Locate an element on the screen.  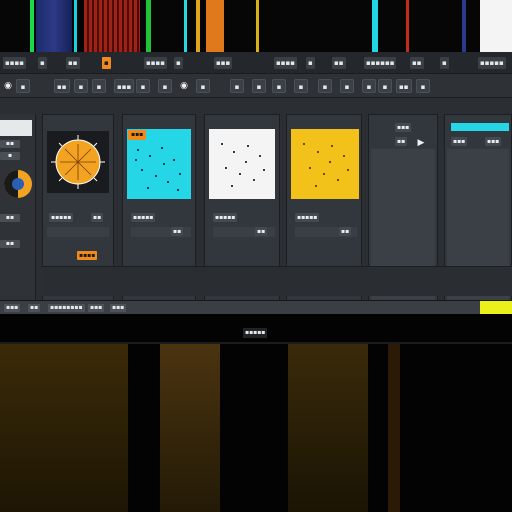
dial-action-button: ▪▪▪▪ is located at coordinates (87, 255).